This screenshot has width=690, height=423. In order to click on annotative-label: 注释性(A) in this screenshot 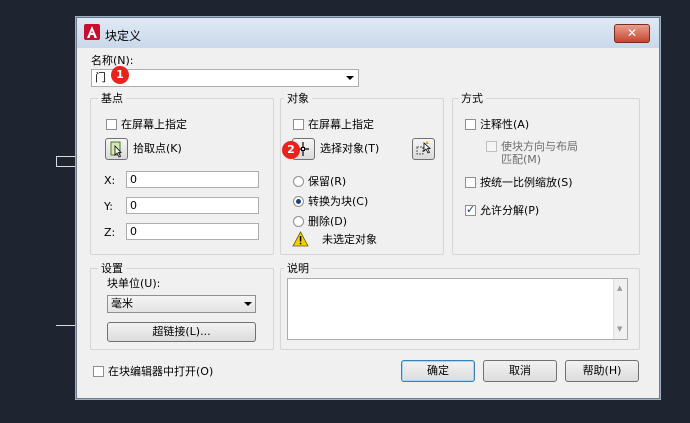, I will do `click(504, 124)`.